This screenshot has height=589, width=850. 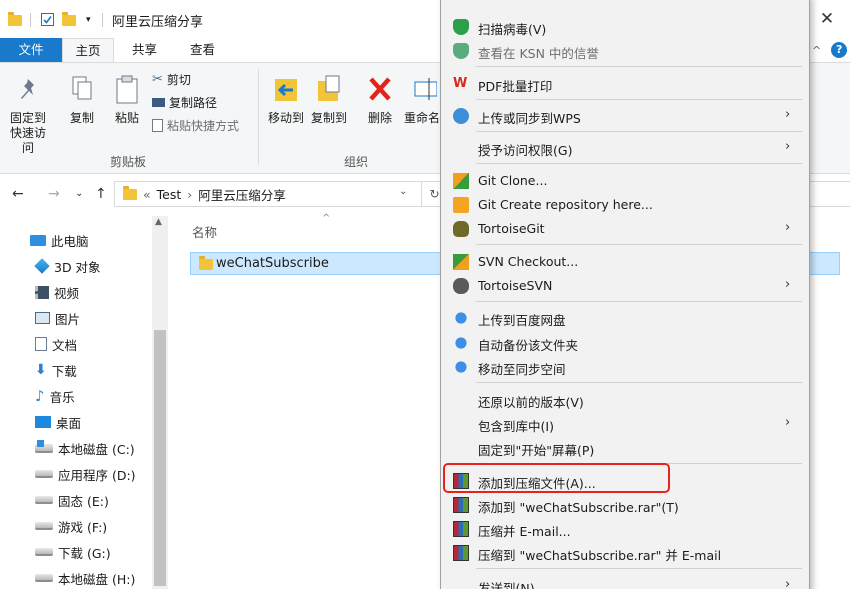 I want to click on nav-item-videos: 视频, so click(x=57, y=292).